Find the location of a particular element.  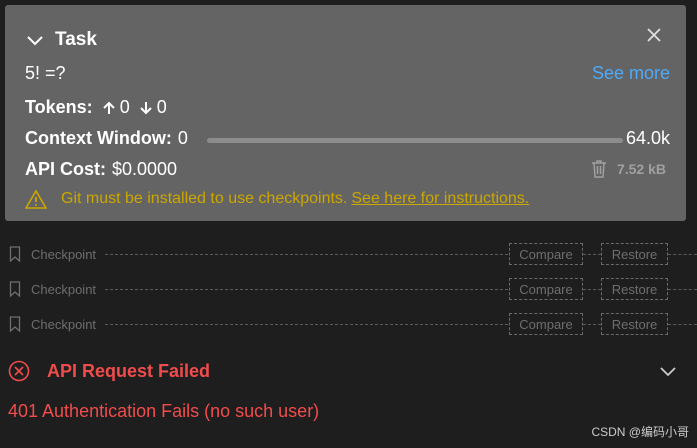

cost-label: API Cost: is located at coordinates (65, 169).